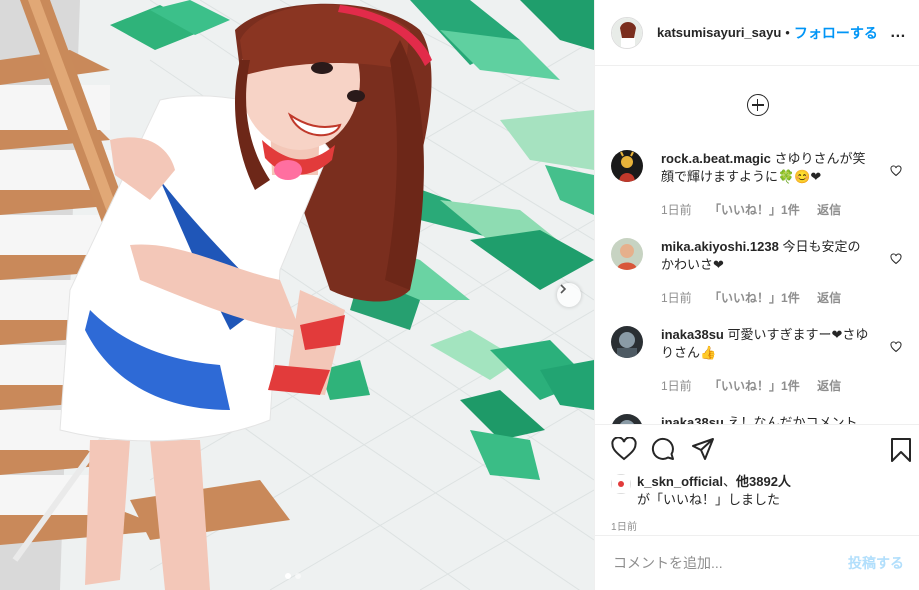 This screenshot has height=590, width=919. What do you see at coordinates (624, 449) in the screenshot?
I see `like-heart-icon` at bounding box center [624, 449].